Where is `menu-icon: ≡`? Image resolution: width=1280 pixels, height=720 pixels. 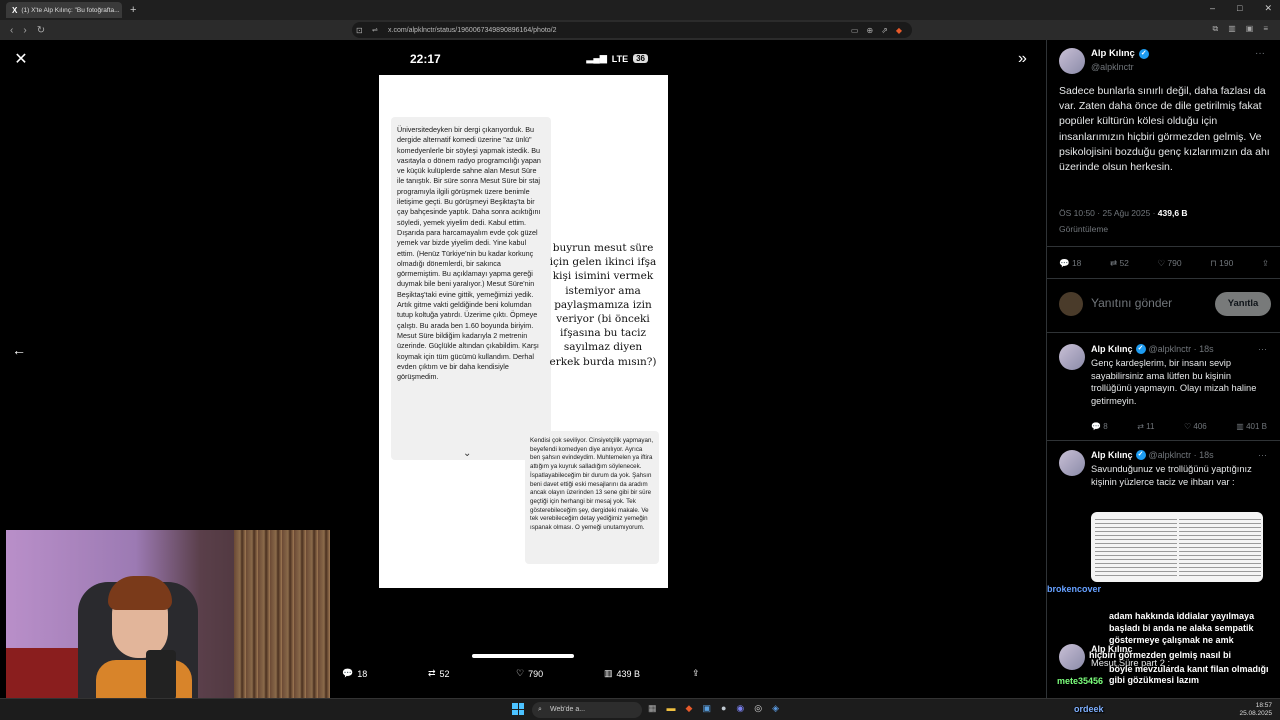 menu-icon: ≡ is located at coordinates (1265, 29).